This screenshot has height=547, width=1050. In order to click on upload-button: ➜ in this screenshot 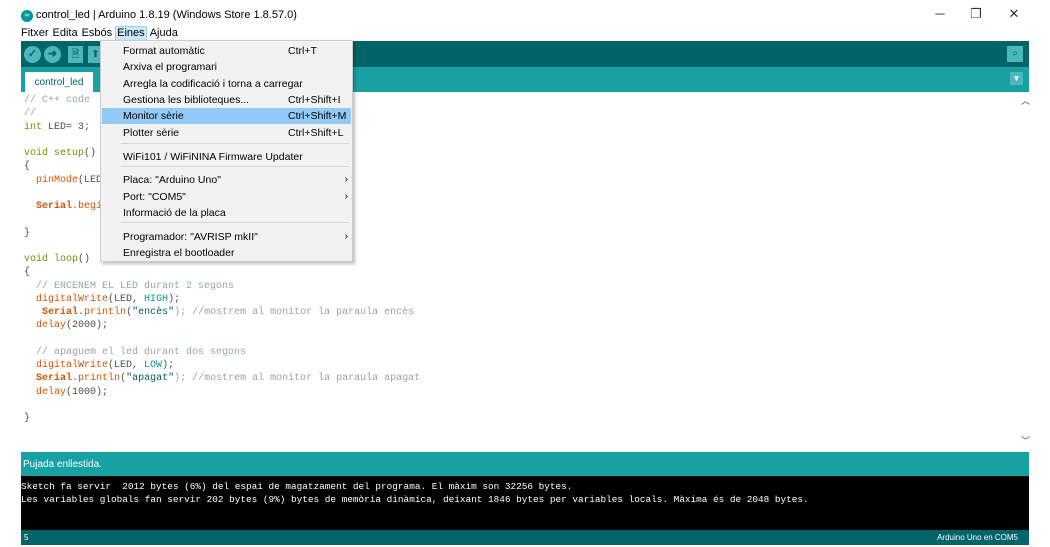, I will do `click(52, 54)`.